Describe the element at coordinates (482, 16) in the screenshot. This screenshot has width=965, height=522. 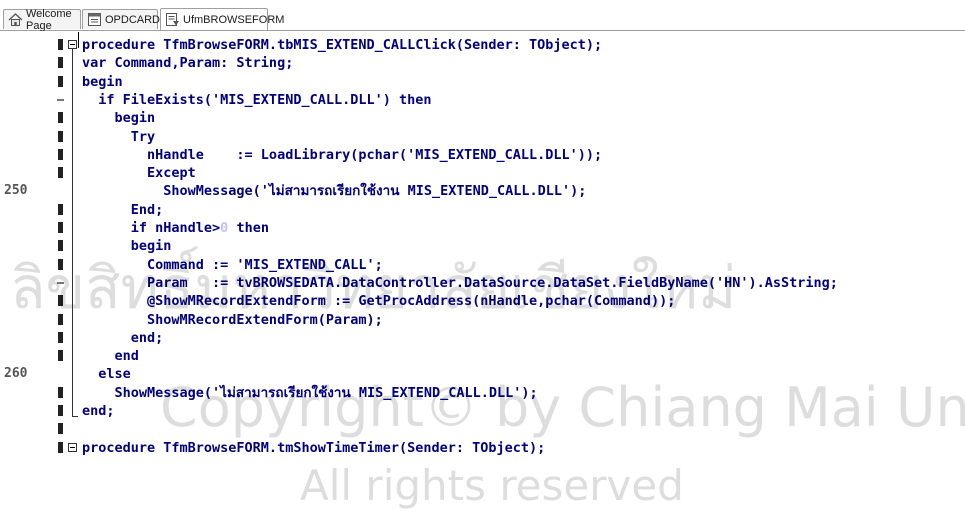
I see `editor-tab-bar: Welcome Page OPDCARD UfmBROWSEFORM` at that location.